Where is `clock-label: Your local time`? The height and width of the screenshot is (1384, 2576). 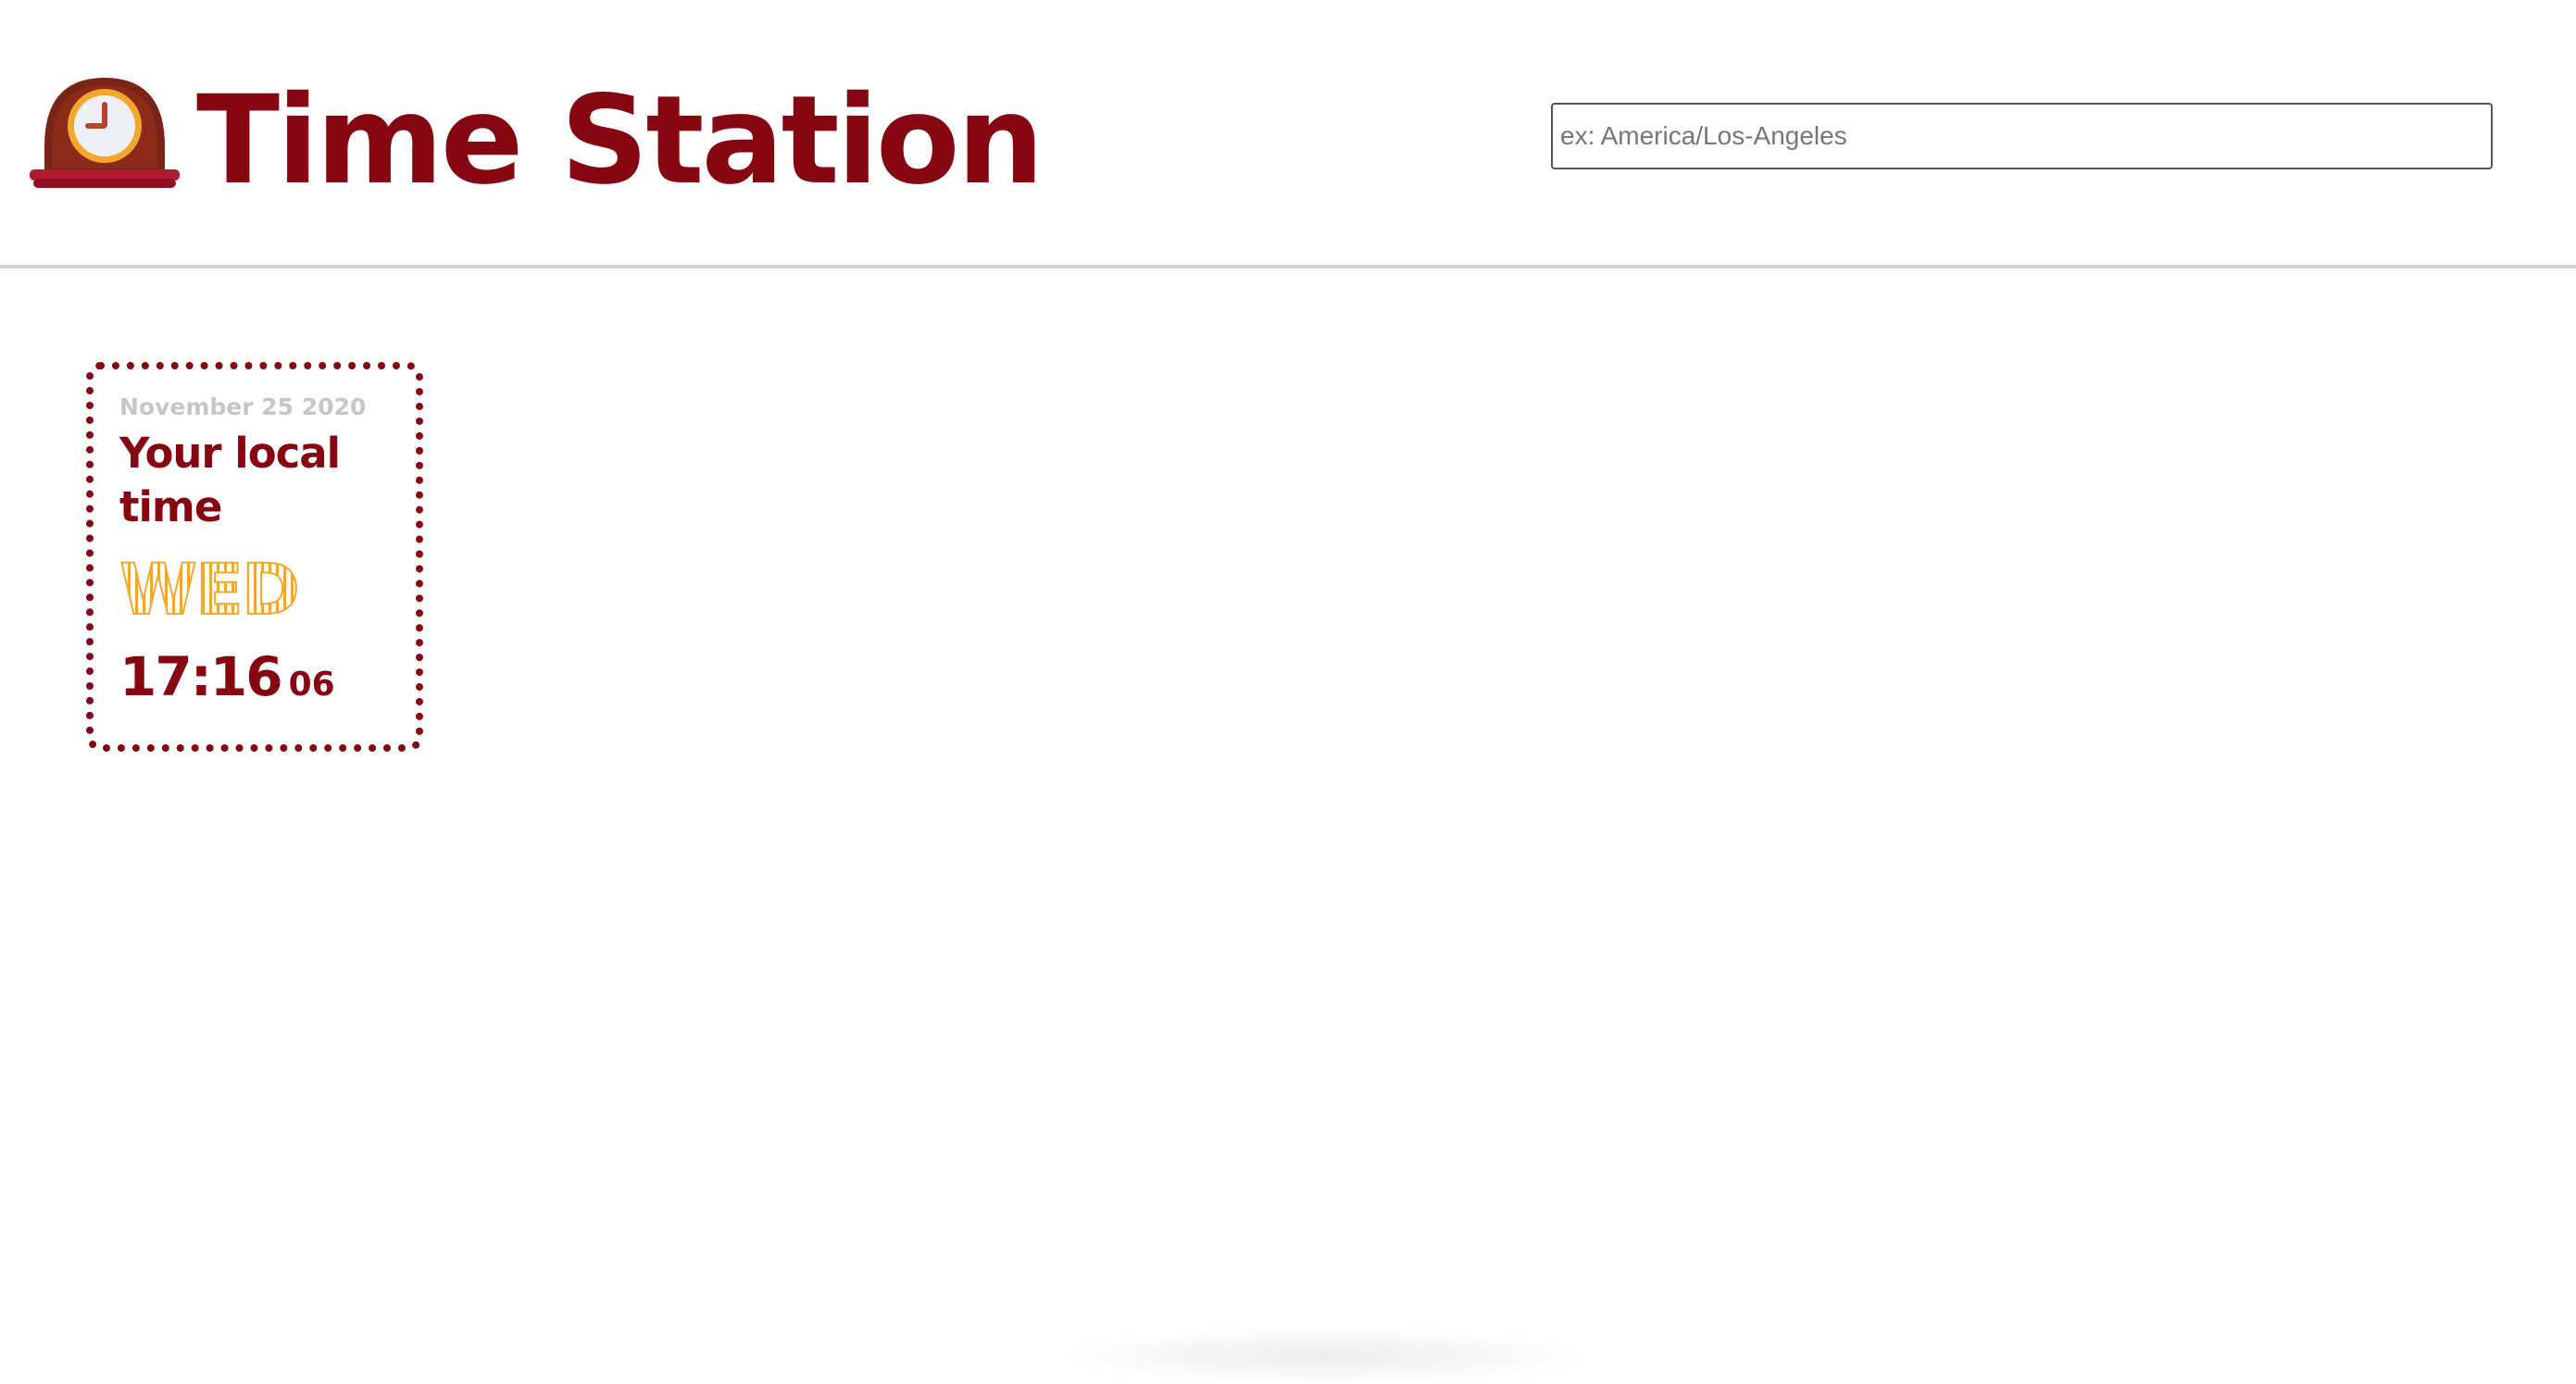
clock-label: Your local time is located at coordinates (230, 480).